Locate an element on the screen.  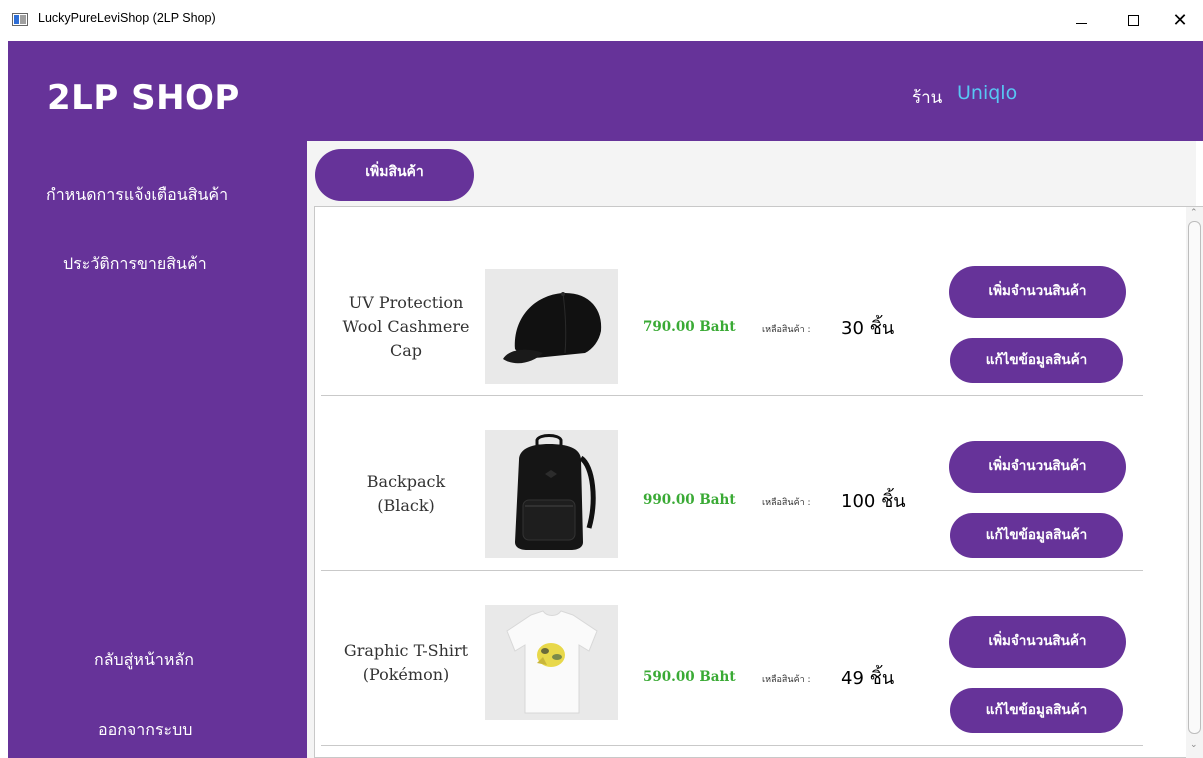
minimize-icon is located at coordinates (1081, 23).